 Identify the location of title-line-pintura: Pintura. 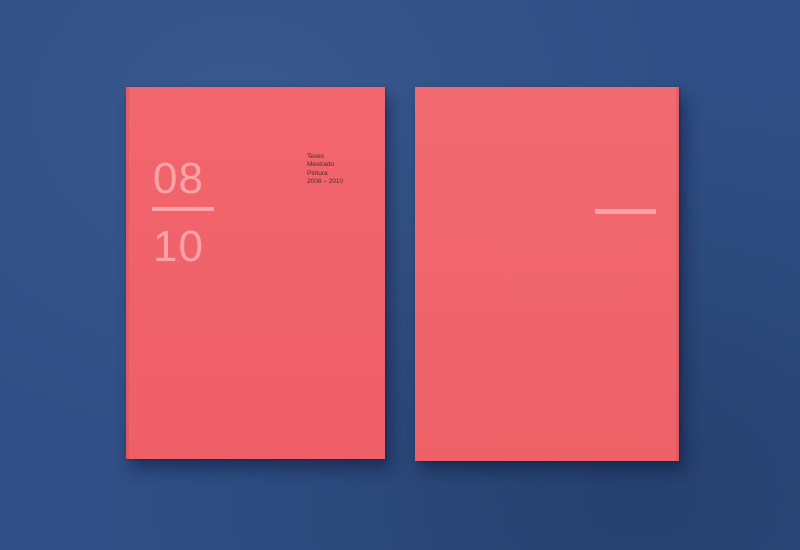
(317, 173).